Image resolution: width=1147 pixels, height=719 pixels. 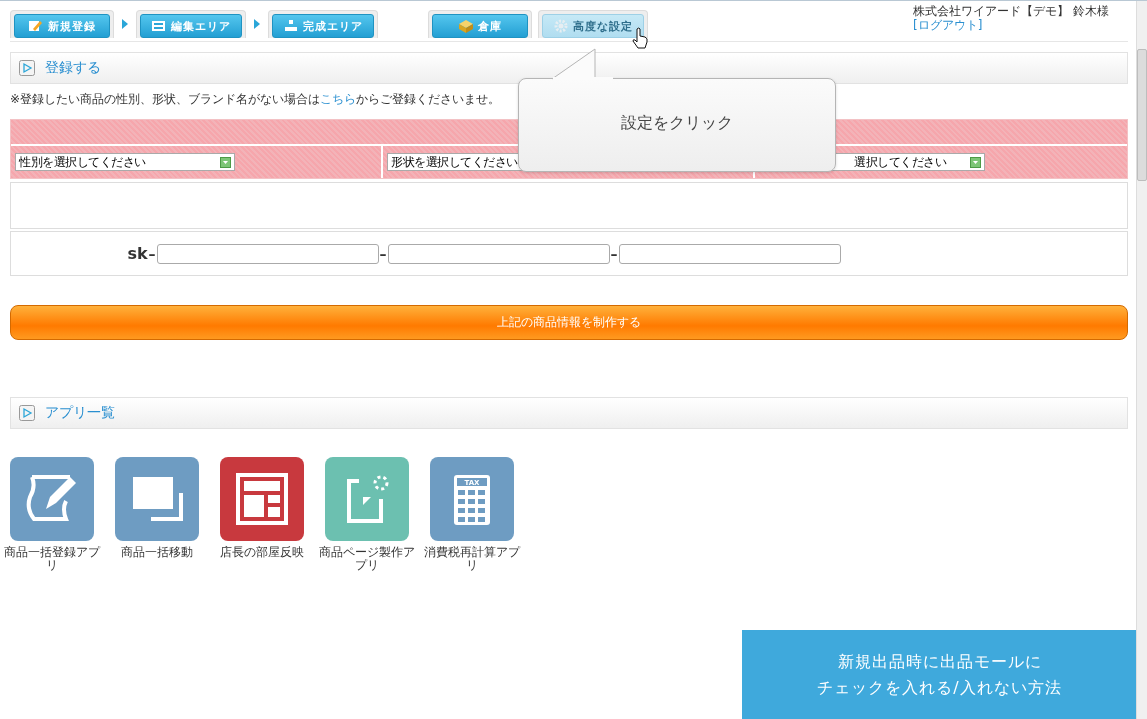 I want to click on cursor-icon, so click(x=640, y=38).